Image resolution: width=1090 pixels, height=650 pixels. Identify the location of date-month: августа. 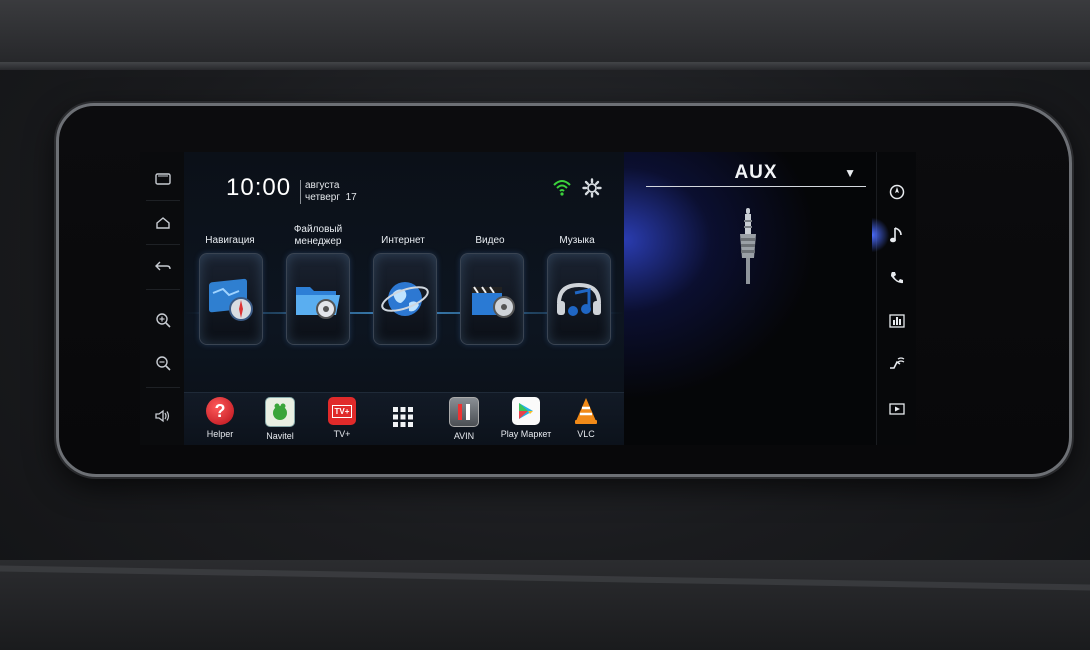
(322, 185).